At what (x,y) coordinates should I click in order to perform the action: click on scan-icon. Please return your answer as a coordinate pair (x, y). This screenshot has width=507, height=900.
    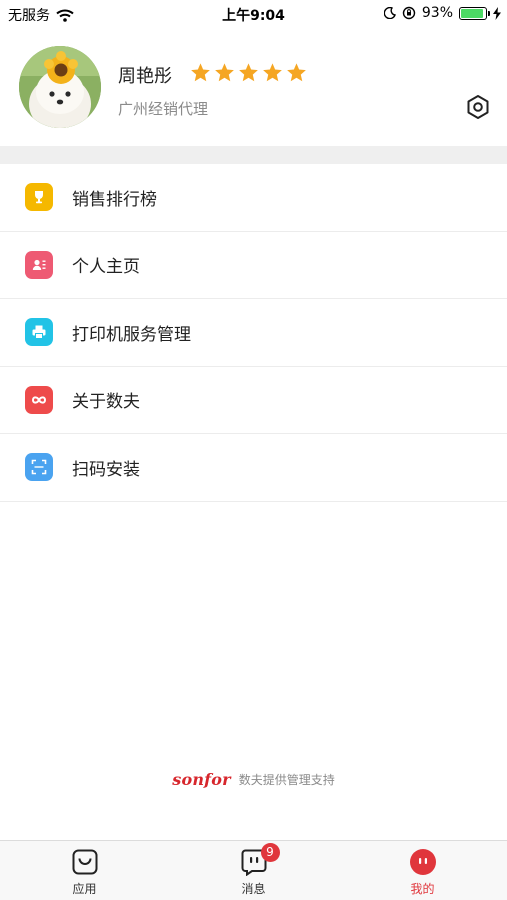
    Looking at the image, I should click on (39, 467).